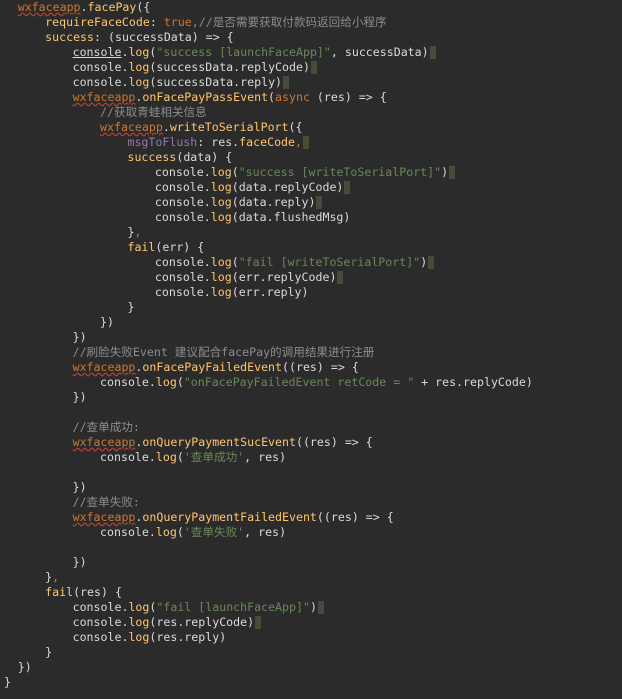 This screenshot has height=699, width=622. What do you see at coordinates (291, 217) in the screenshot?
I see `code-token: (data.flushedMsg)` at bounding box center [291, 217].